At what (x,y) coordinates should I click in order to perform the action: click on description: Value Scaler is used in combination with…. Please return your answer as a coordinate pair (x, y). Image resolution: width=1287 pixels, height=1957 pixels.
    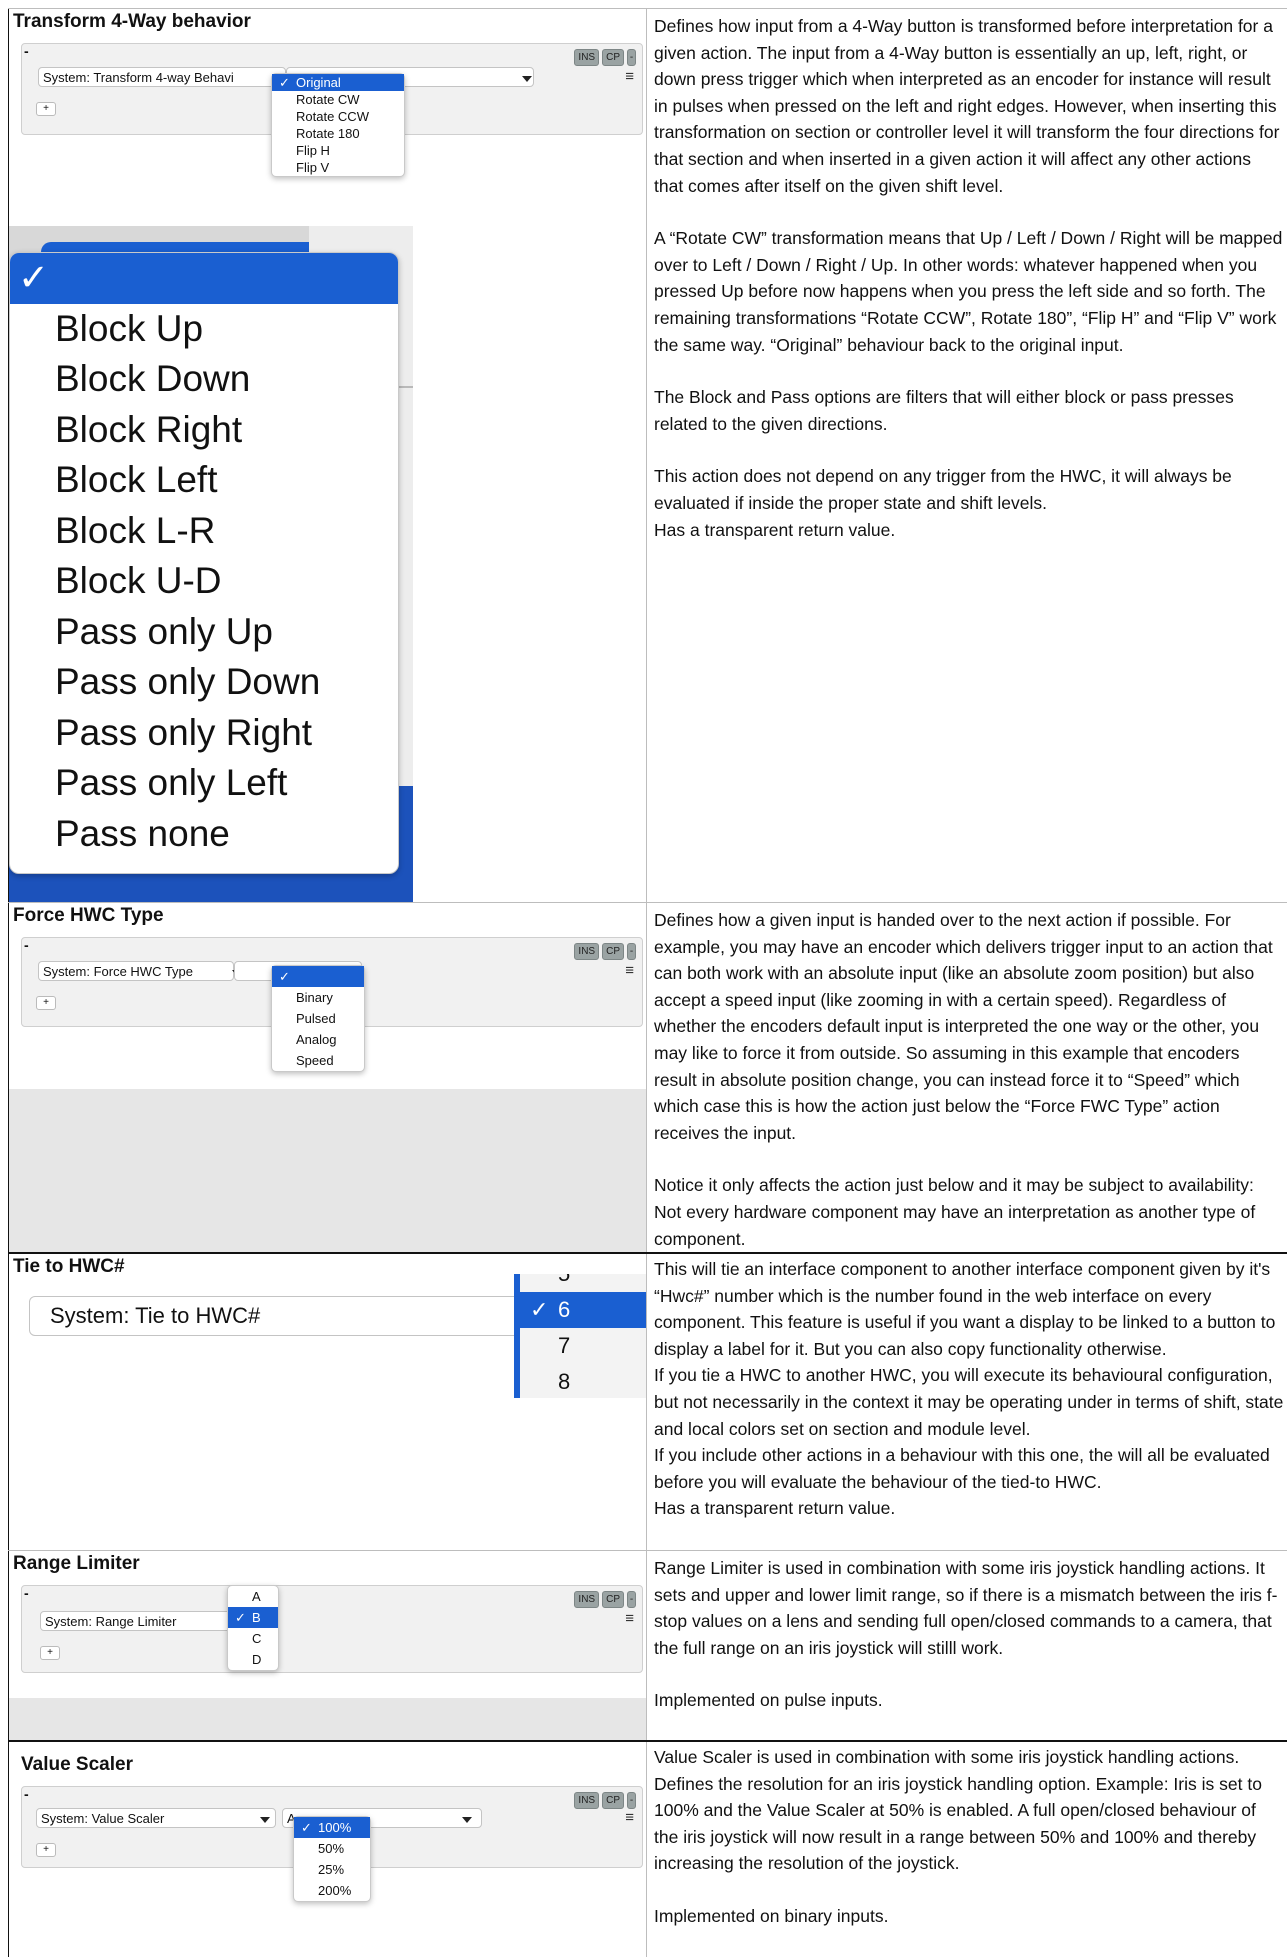
    Looking at the image, I should click on (969, 1837).